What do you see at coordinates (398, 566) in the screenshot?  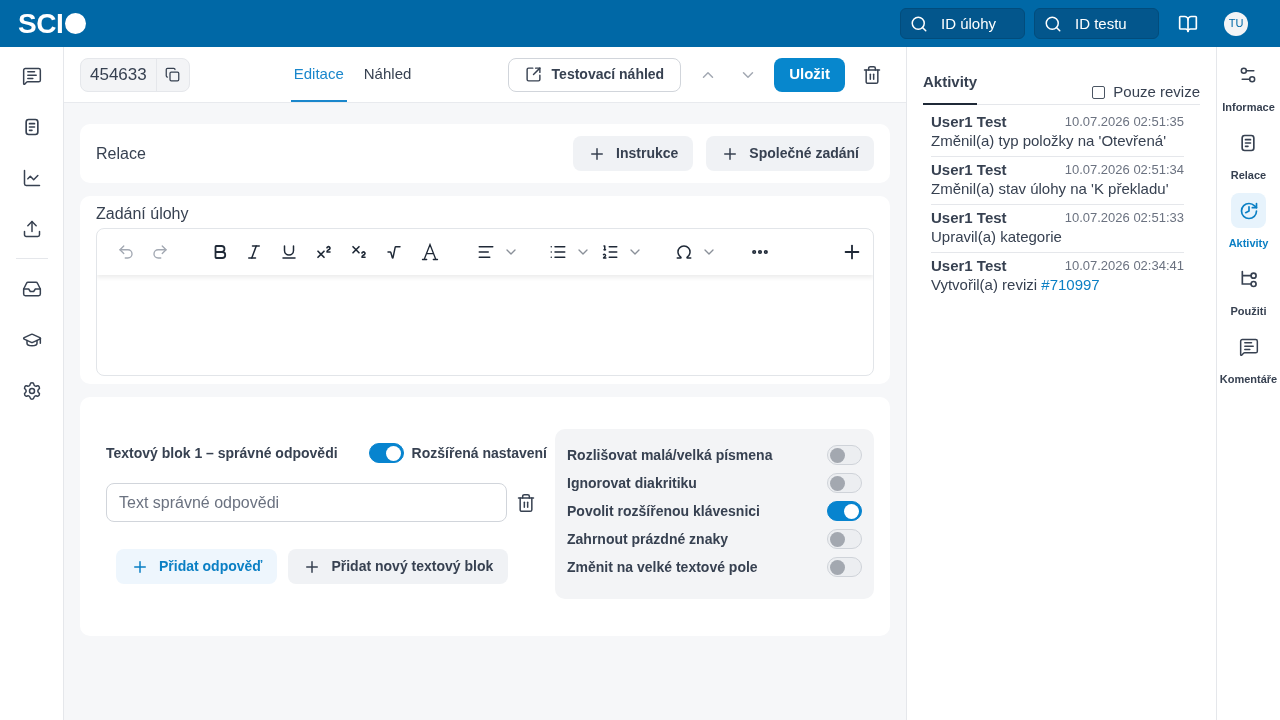 I see `add-block-button: Přidat nový textový blok` at bounding box center [398, 566].